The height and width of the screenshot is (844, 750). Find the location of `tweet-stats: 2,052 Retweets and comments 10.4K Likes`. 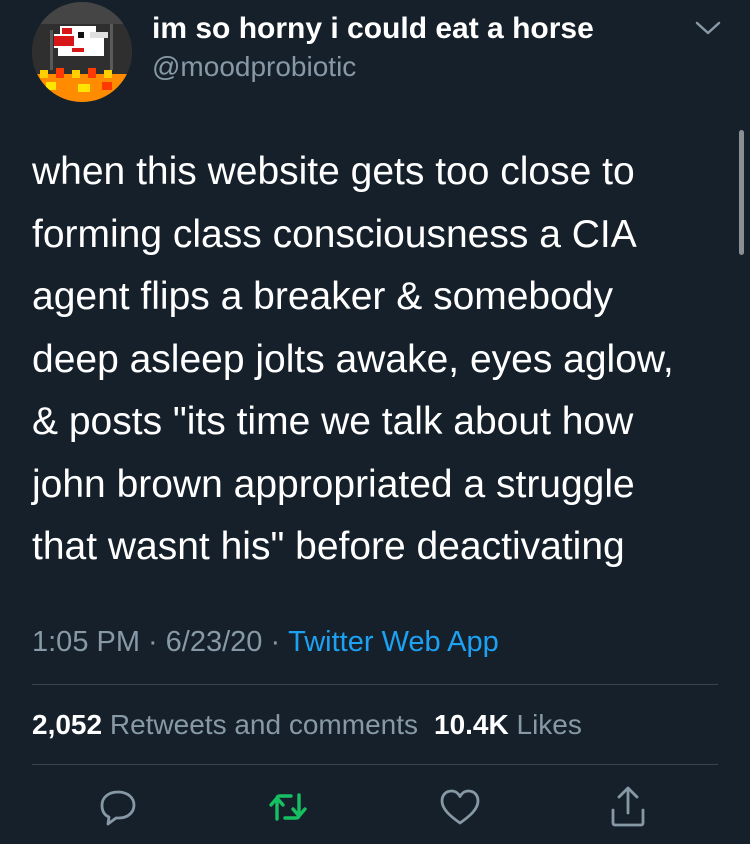

tweet-stats: 2,052 Retweets and comments 10.4K Likes is located at coordinates (307, 725).